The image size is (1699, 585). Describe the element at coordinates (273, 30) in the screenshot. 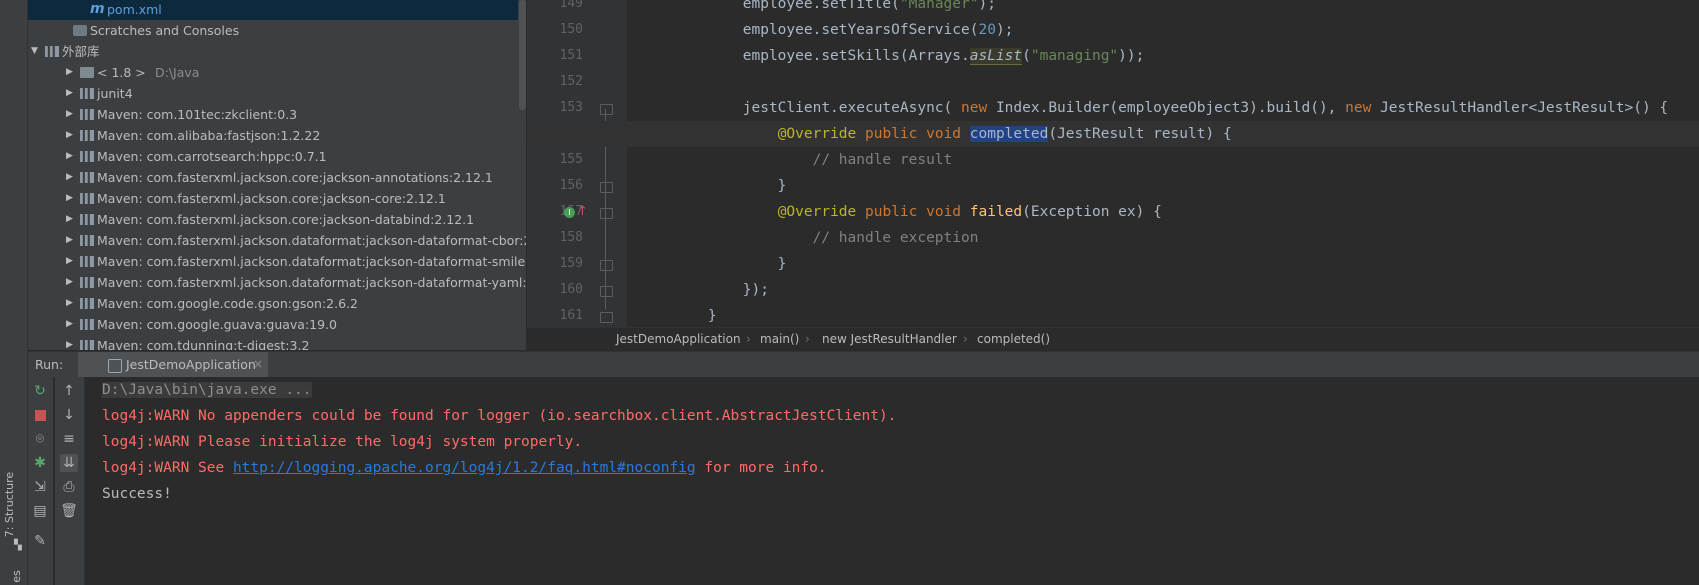

I see `tree-item: Scratches and Consoles` at that location.